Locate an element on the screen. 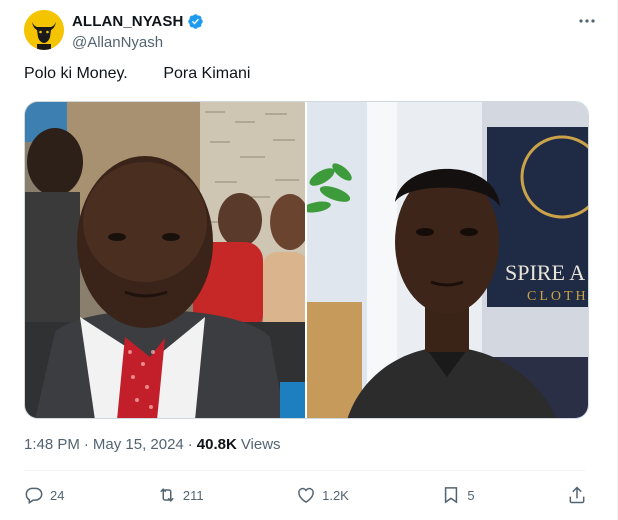 The image size is (618, 520). bookmark-count: 5 is located at coordinates (471, 495).